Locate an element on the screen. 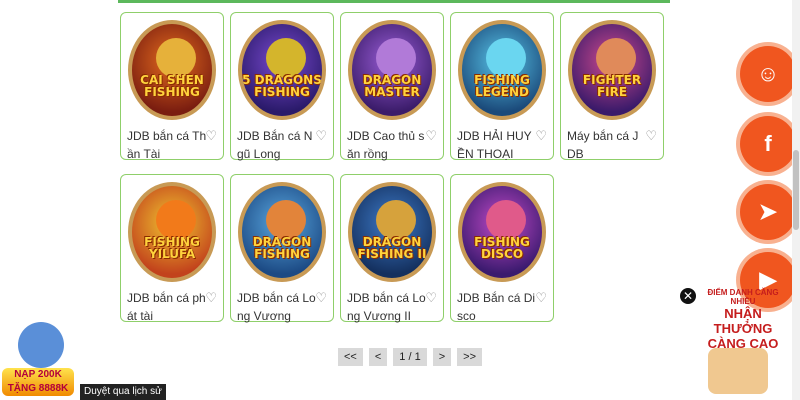 This screenshot has height=400, width=800. game-card: DRAGON MASTER JDB Cao thủ săn rồng ♡ is located at coordinates (392, 87).